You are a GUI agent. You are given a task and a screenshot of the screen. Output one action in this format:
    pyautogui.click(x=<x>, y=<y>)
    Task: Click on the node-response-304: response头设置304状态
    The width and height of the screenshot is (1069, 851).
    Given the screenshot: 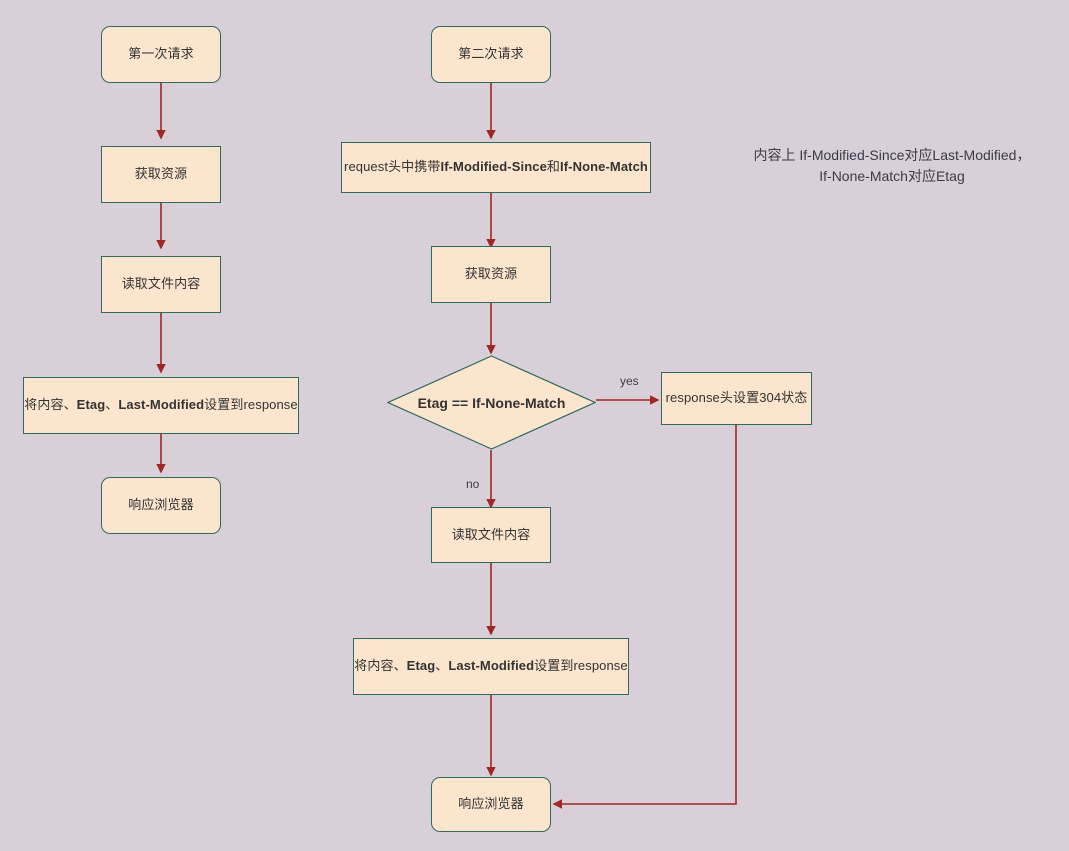 What is the action you would take?
    pyautogui.click(x=736, y=398)
    